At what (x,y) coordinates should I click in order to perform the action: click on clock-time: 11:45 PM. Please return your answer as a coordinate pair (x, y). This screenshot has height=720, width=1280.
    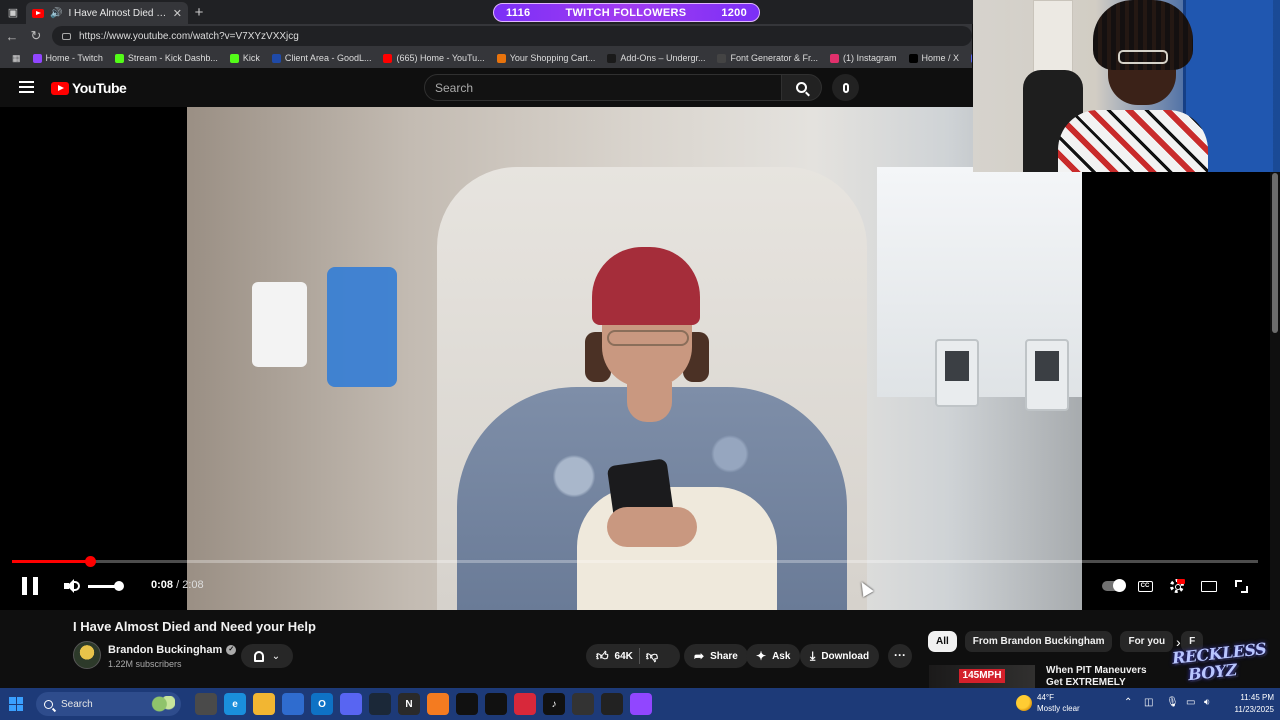
    Looking at the image, I should click on (1257, 697).